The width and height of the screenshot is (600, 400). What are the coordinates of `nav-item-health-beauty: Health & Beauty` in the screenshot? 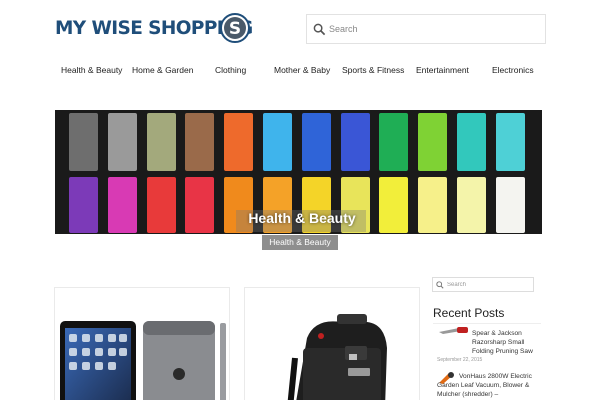 It's located at (91, 70).